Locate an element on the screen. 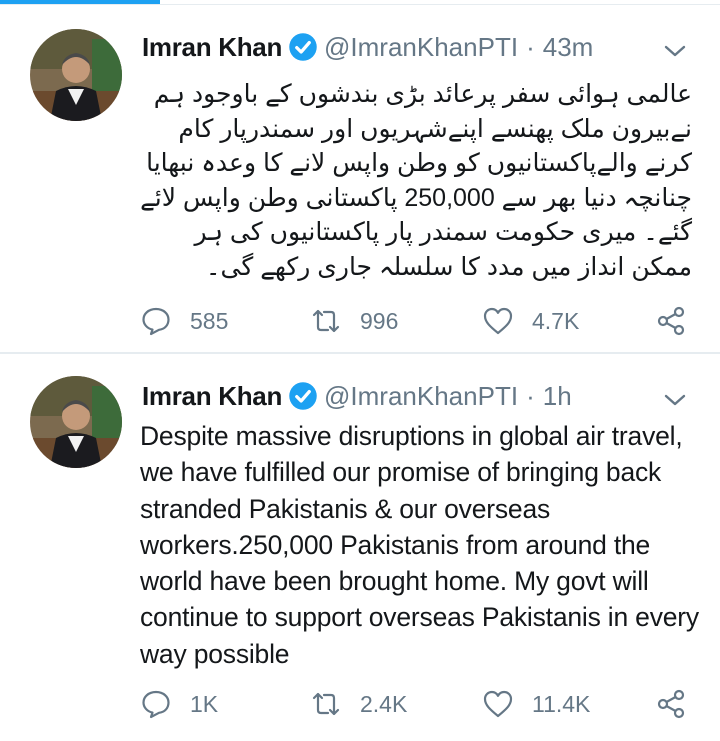 This screenshot has height=741, width=720. like-count: 4.7K is located at coordinates (556, 320).